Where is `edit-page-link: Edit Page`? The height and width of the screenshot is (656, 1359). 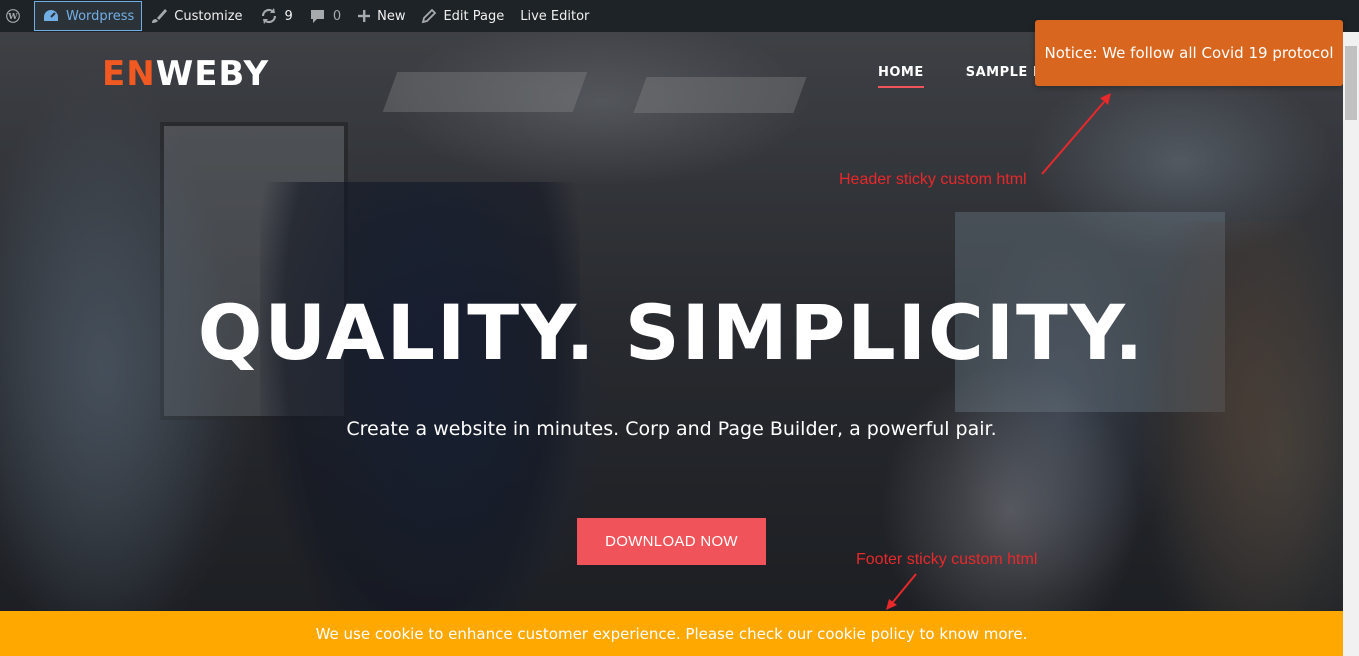
edit-page-link: Edit Page is located at coordinates (462, 16).